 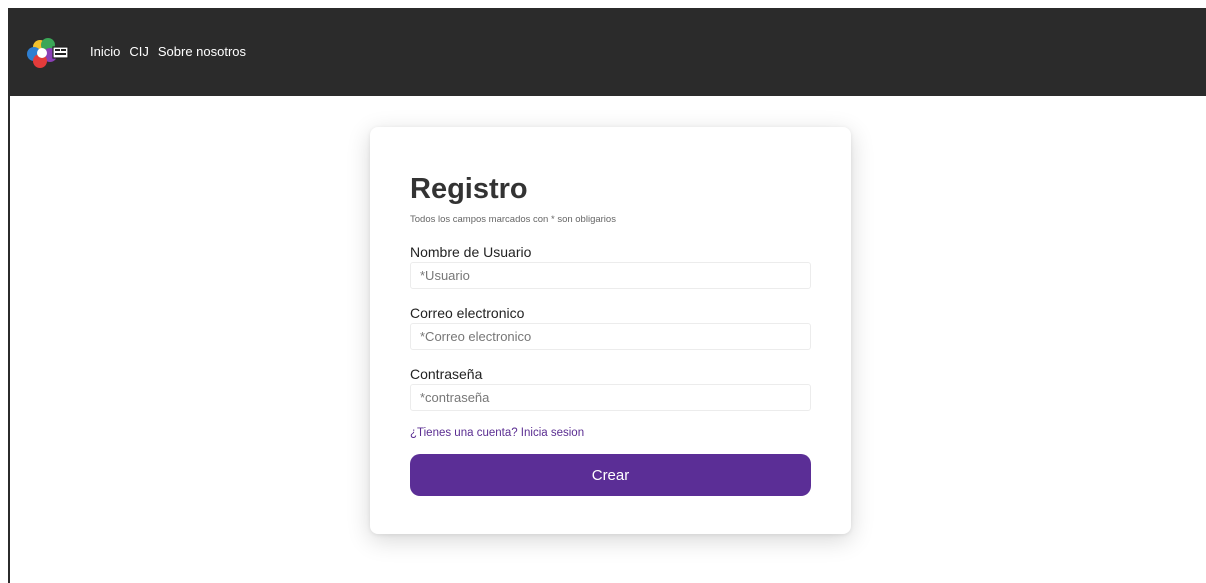 I want to click on page-left-border, so click(x=9, y=339).